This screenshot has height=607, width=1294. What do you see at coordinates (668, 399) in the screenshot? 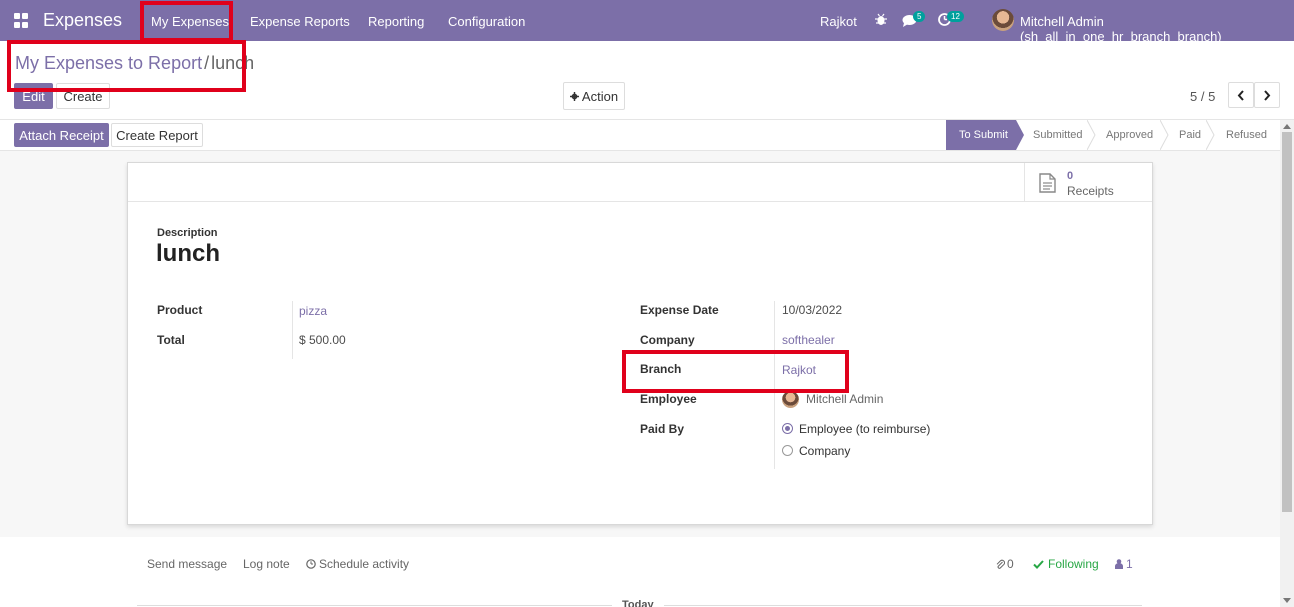
I see `employee-label: Employee` at bounding box center [668, 399].